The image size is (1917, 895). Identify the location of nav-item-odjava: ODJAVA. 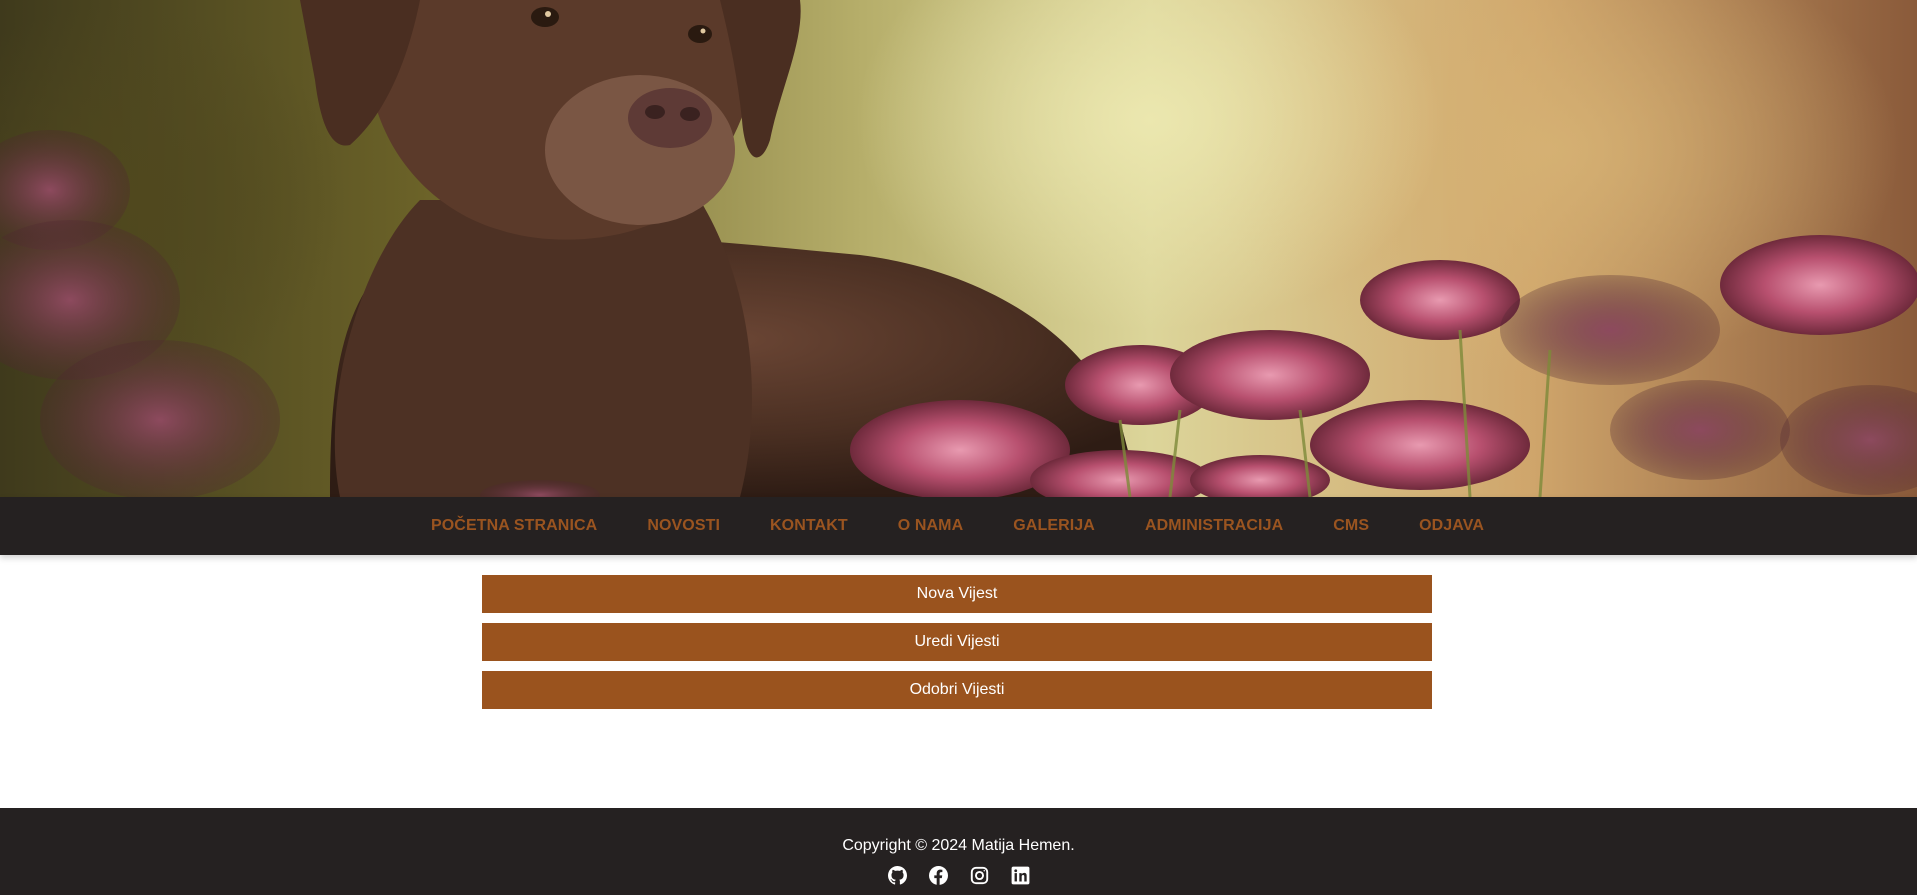
(1451, 526).